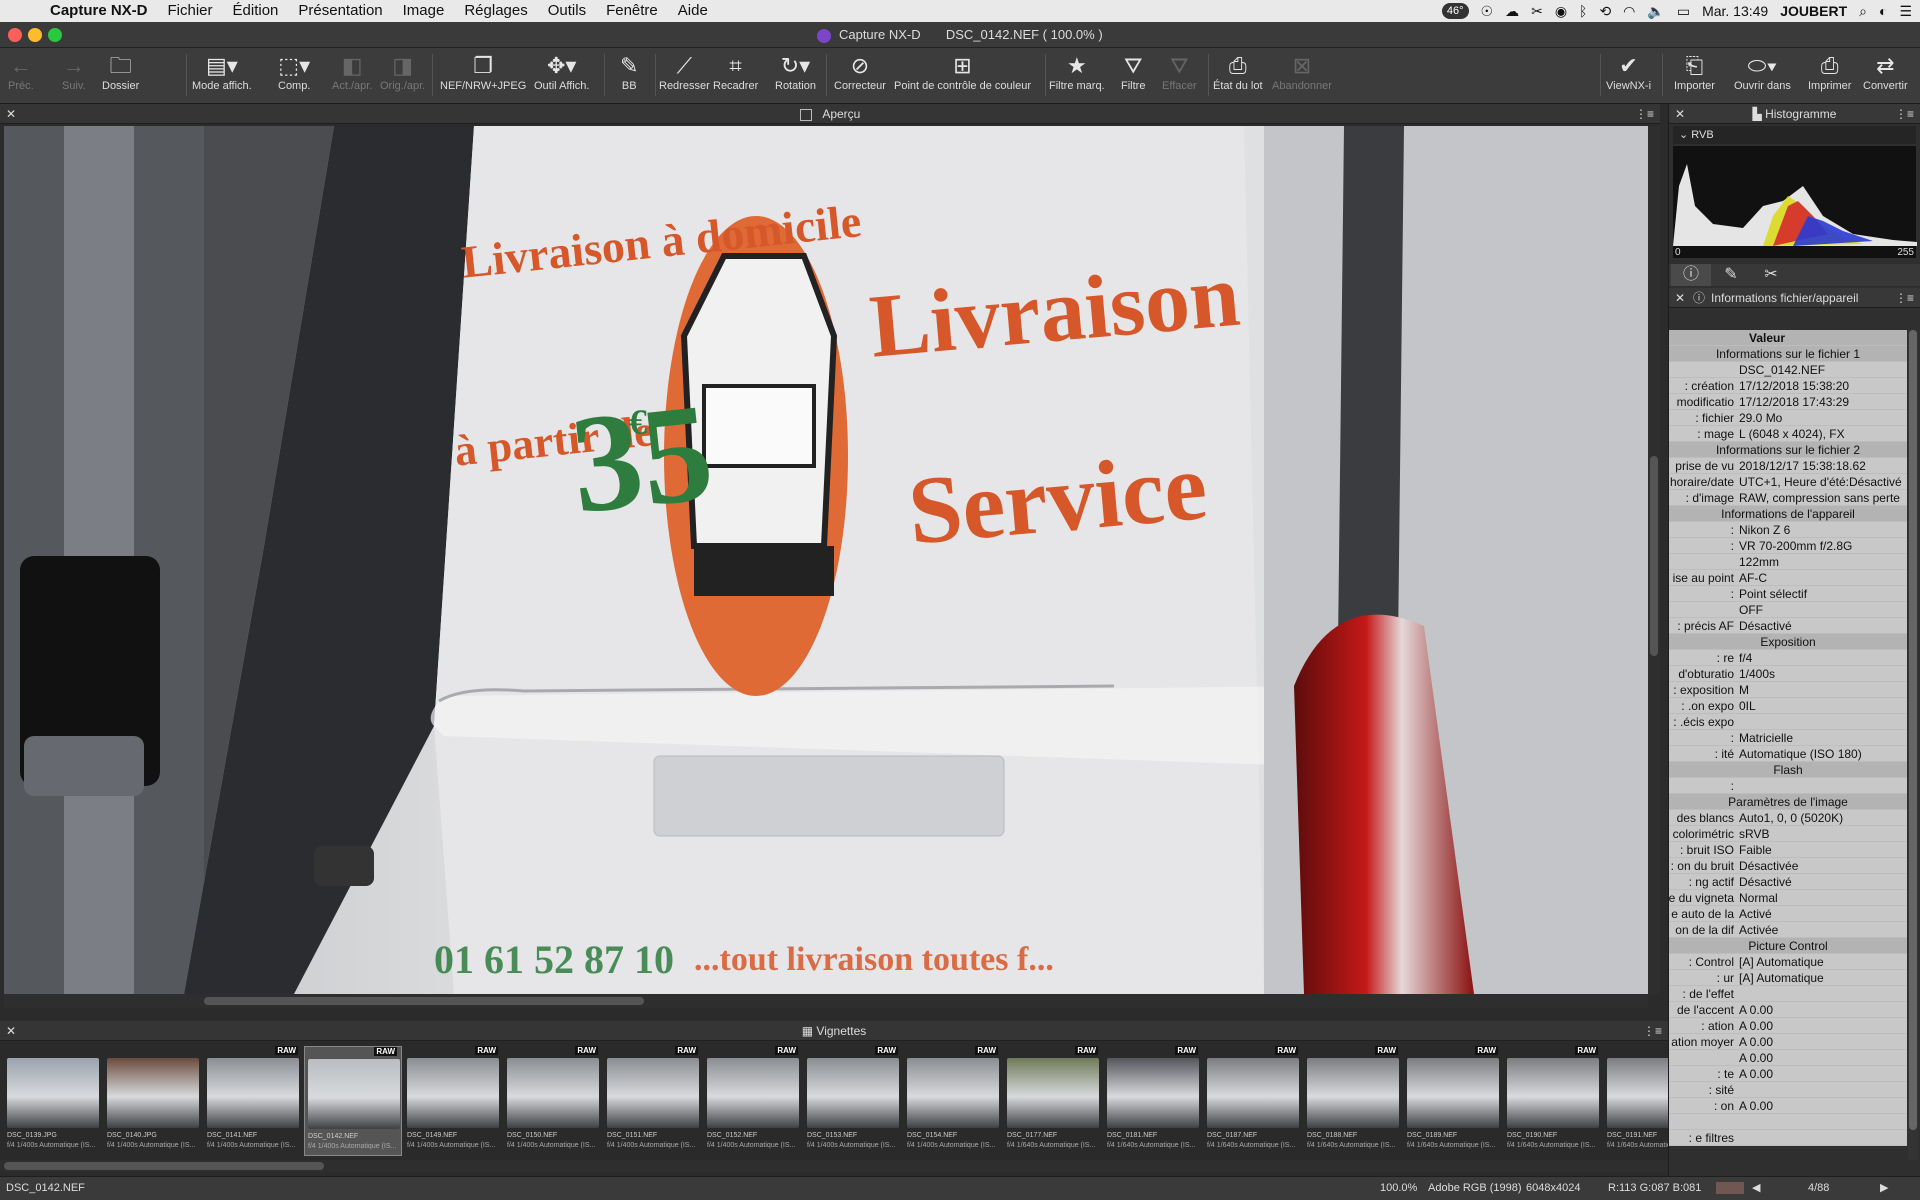 This screenshot has width=1920, height=1200. What do you see at coordinates (35, 35) in the screenshot?
I see `minimize-window-icon` at bounding box center [35, 35].